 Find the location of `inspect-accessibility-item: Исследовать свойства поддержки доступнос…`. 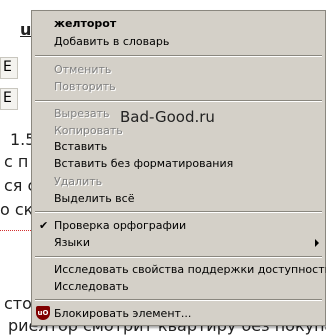

inspect-accessibility-item: Исследовать свойства поддержки доступнос… is located at coordinates (179, 269).